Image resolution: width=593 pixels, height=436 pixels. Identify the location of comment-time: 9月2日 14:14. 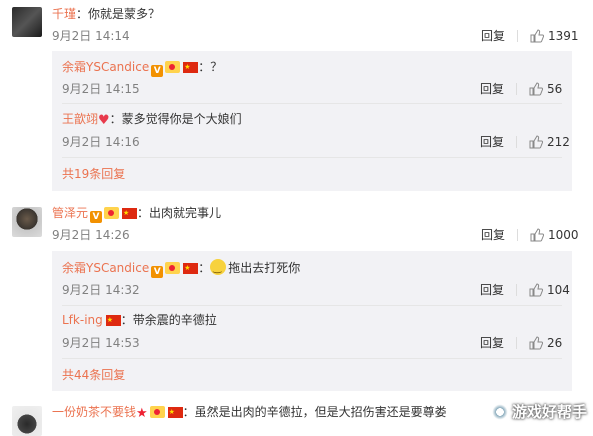
(91, 36).